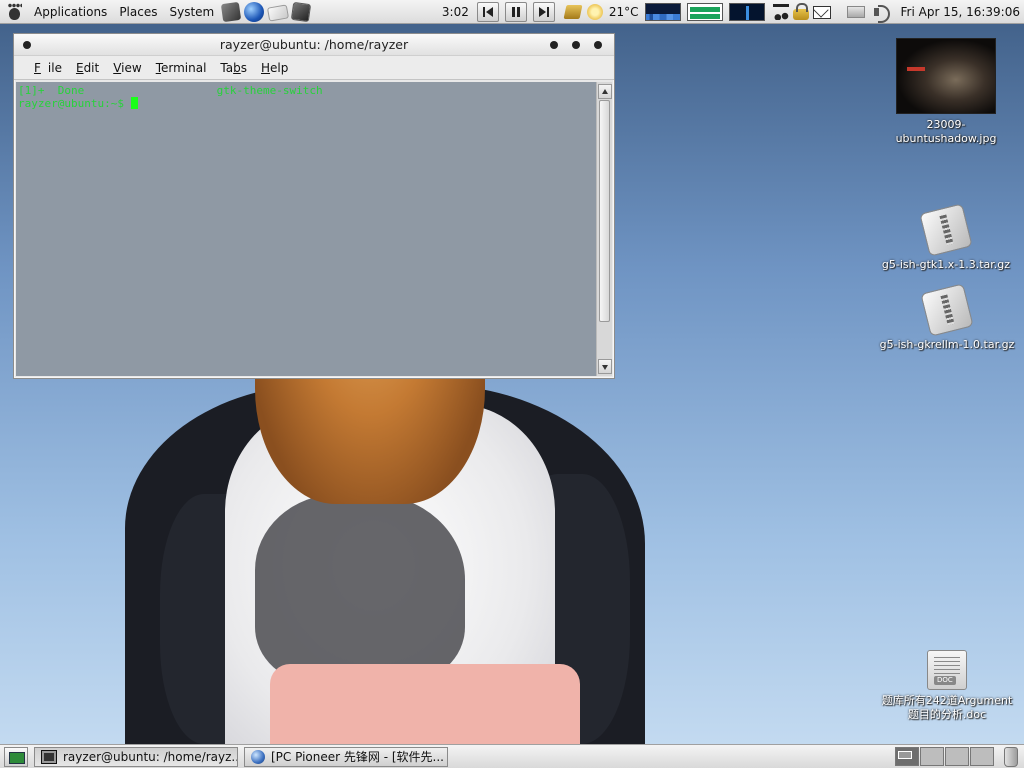 This screenshot has width=1024, height=768. Describe the element at coordinates (301, 11) in the screenshot. I see `app-launcher-icon` at that location.